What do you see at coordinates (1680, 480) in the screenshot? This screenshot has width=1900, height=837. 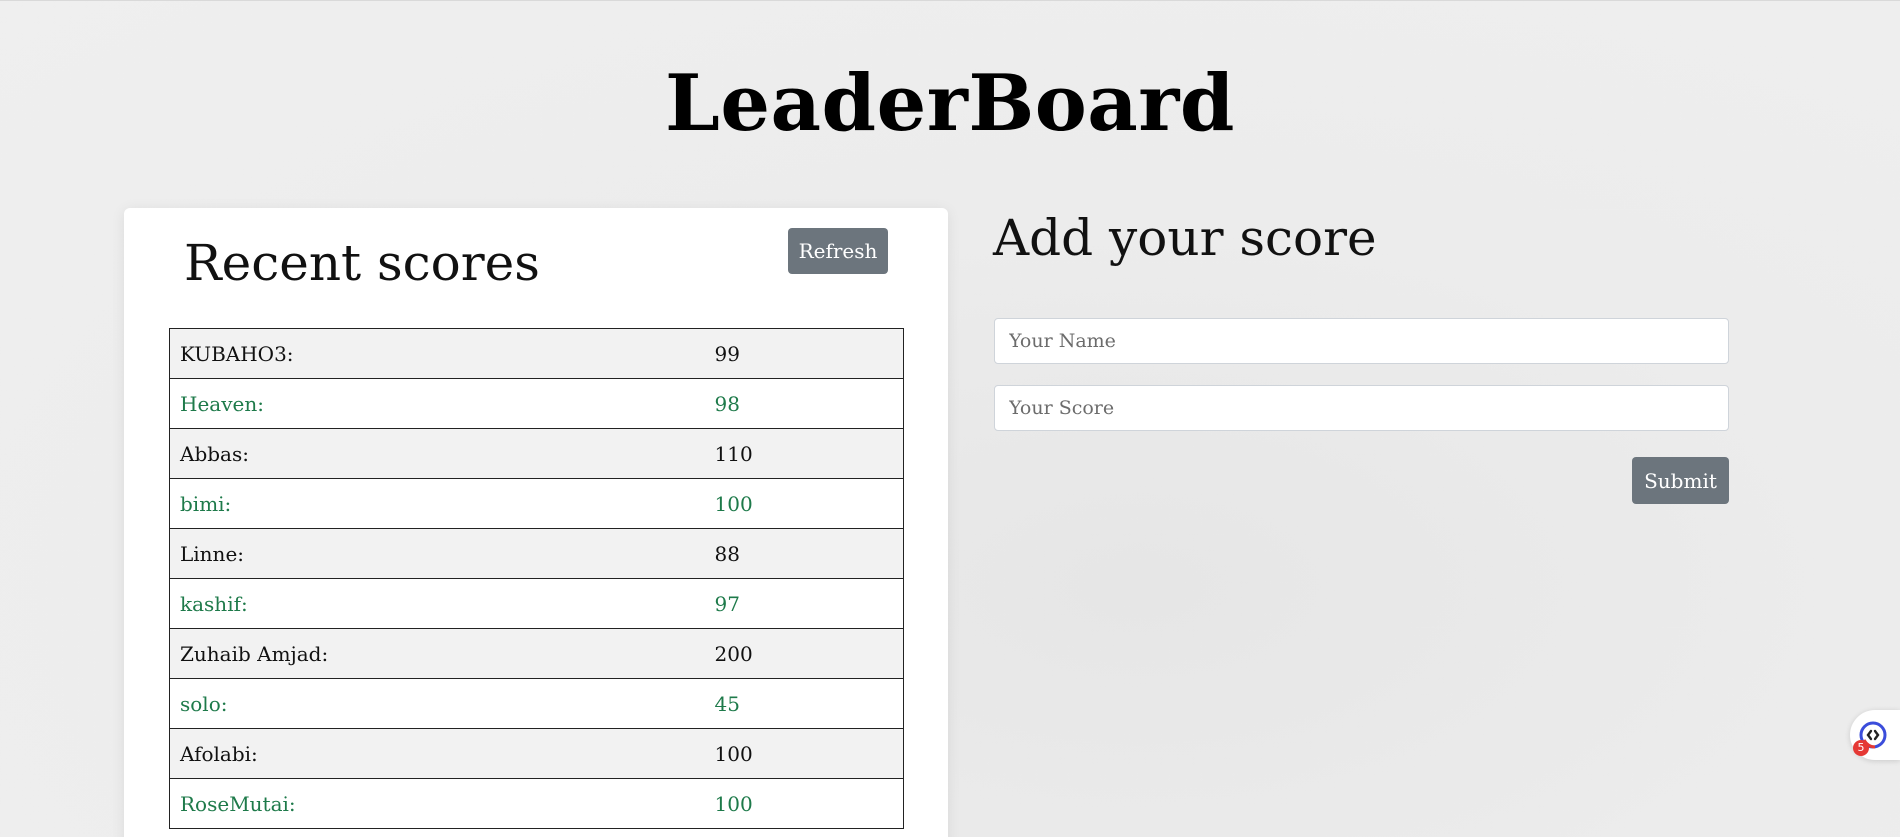 I see `submit-button: Submit` at bounding box center [1680, 480].